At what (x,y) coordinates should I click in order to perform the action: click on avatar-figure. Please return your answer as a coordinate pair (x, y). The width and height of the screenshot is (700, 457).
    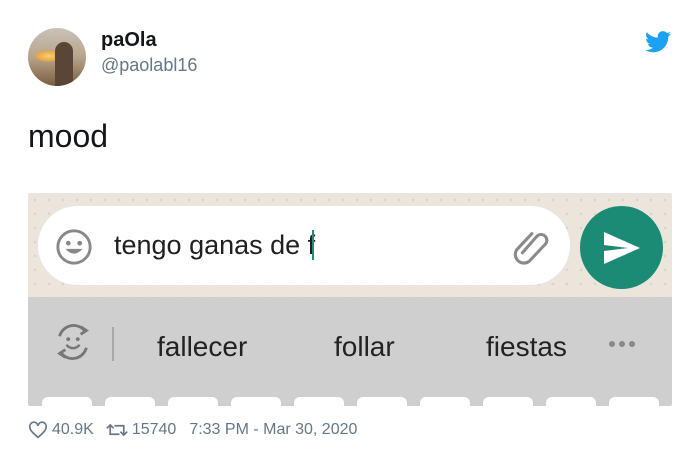
    Looking at the image, I should click on (64, 64).